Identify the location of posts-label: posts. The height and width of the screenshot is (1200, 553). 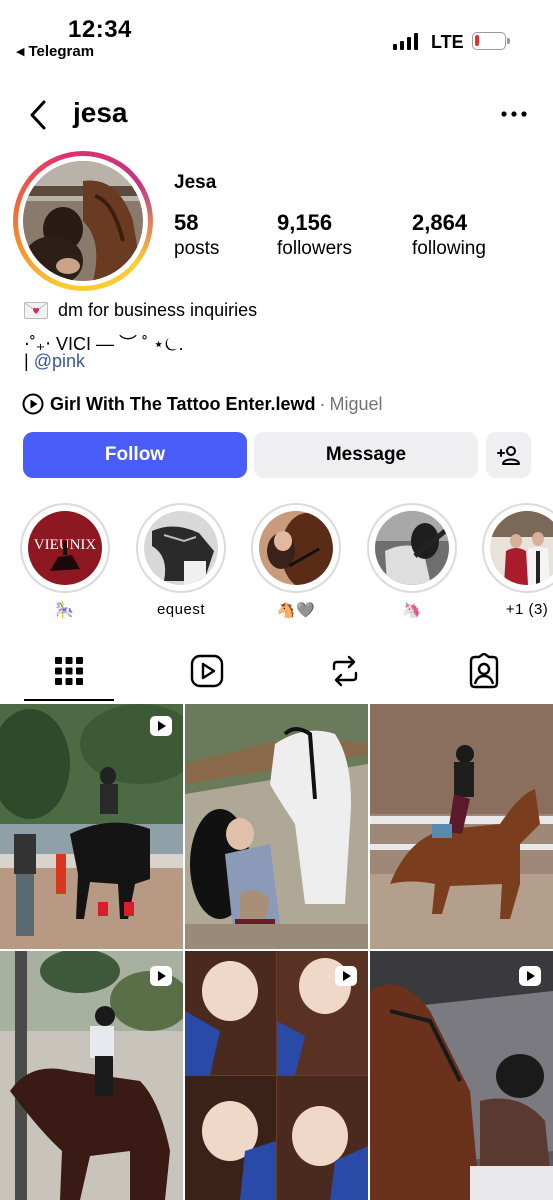
(197, 248).